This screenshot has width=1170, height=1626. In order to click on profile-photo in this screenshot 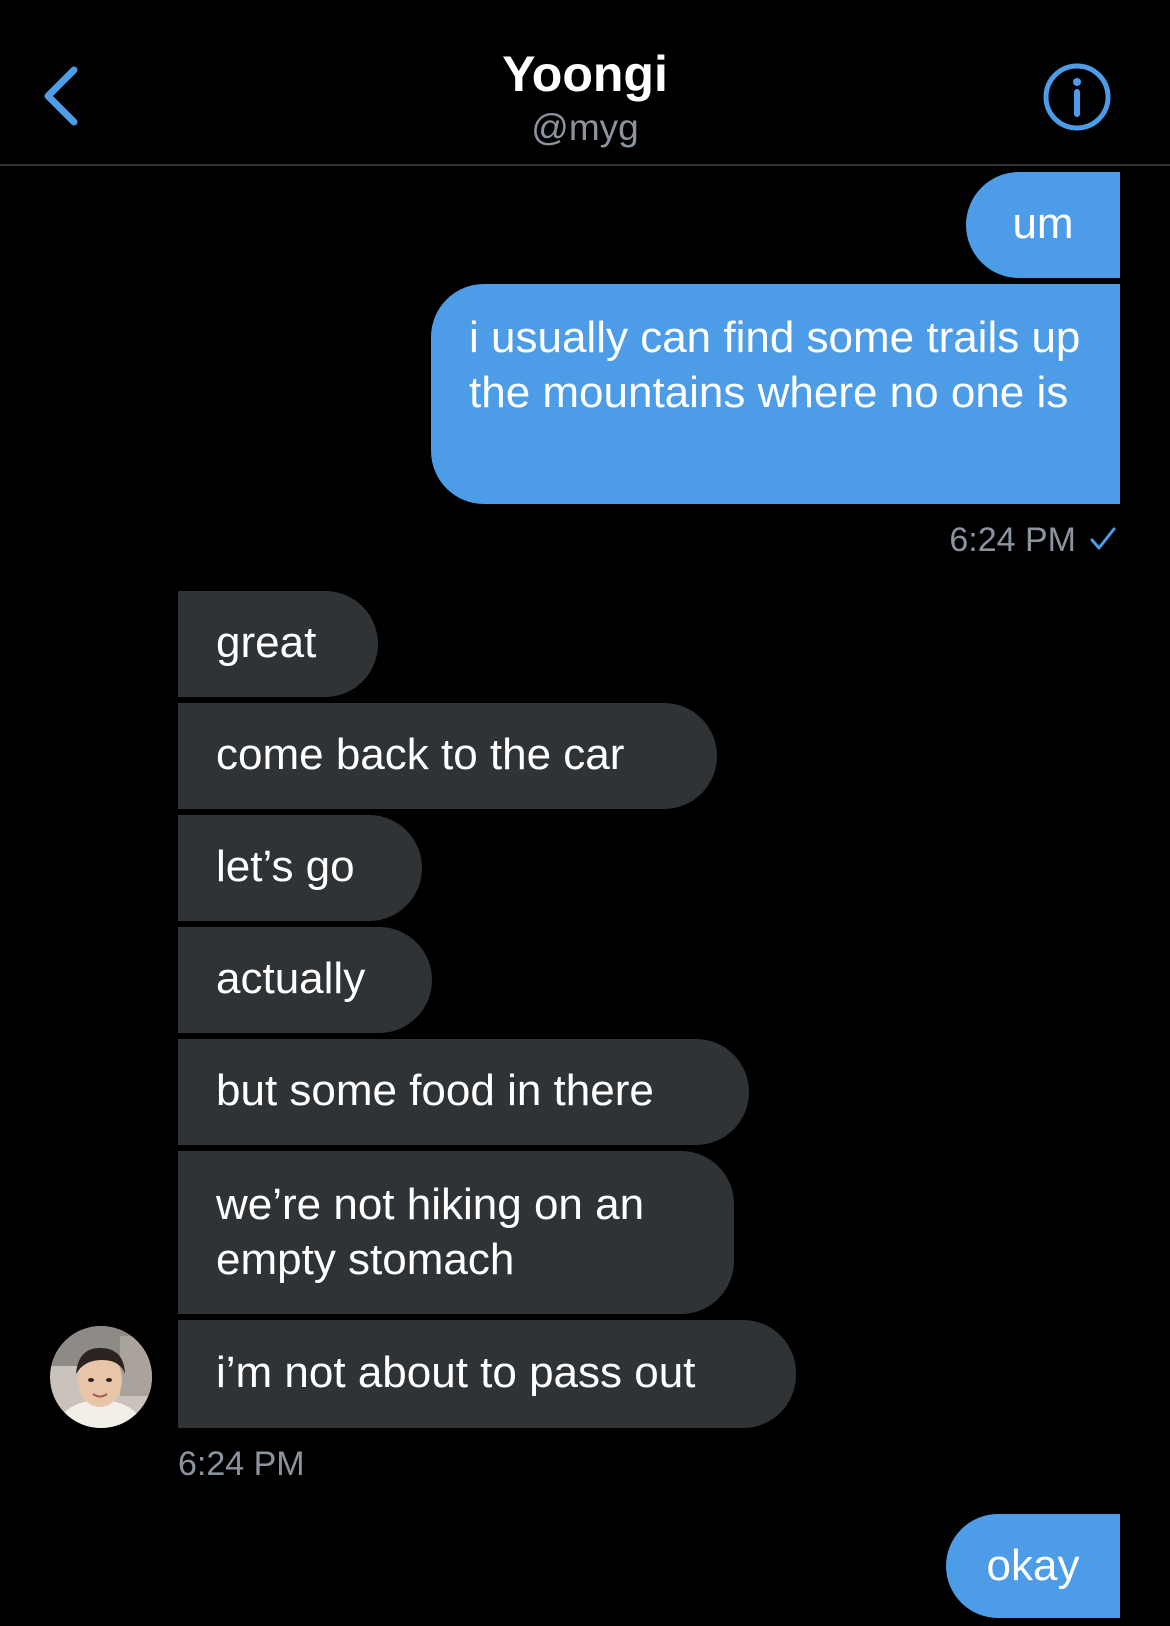, I will do `click(101, 1377)`.